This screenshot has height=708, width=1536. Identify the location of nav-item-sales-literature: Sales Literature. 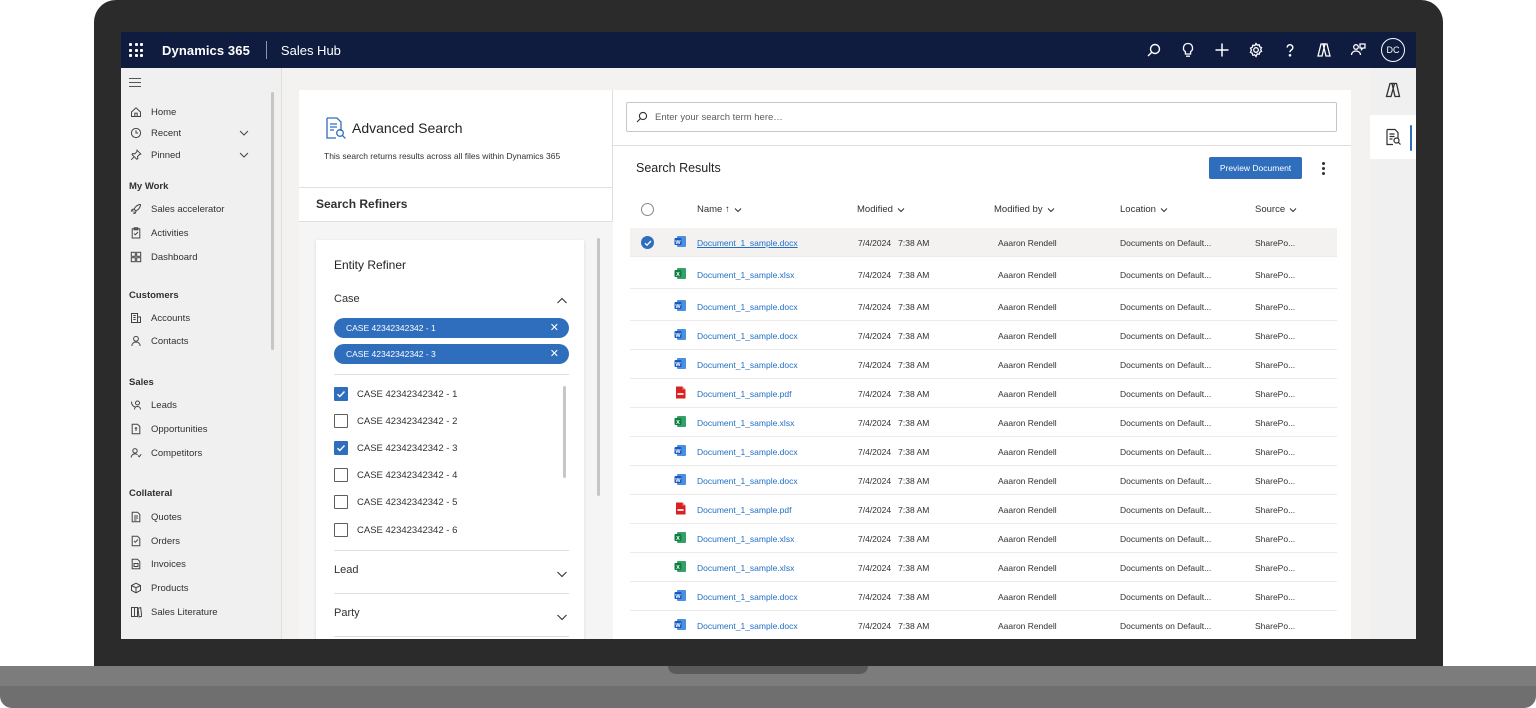
(173, 612).